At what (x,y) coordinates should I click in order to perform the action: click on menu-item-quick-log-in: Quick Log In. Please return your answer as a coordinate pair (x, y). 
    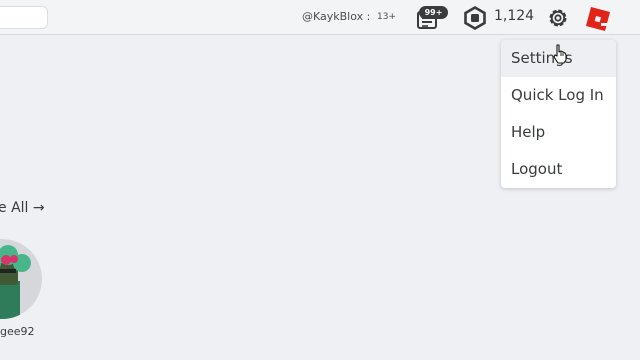
    Looking at the image, I should click on (558, 95).